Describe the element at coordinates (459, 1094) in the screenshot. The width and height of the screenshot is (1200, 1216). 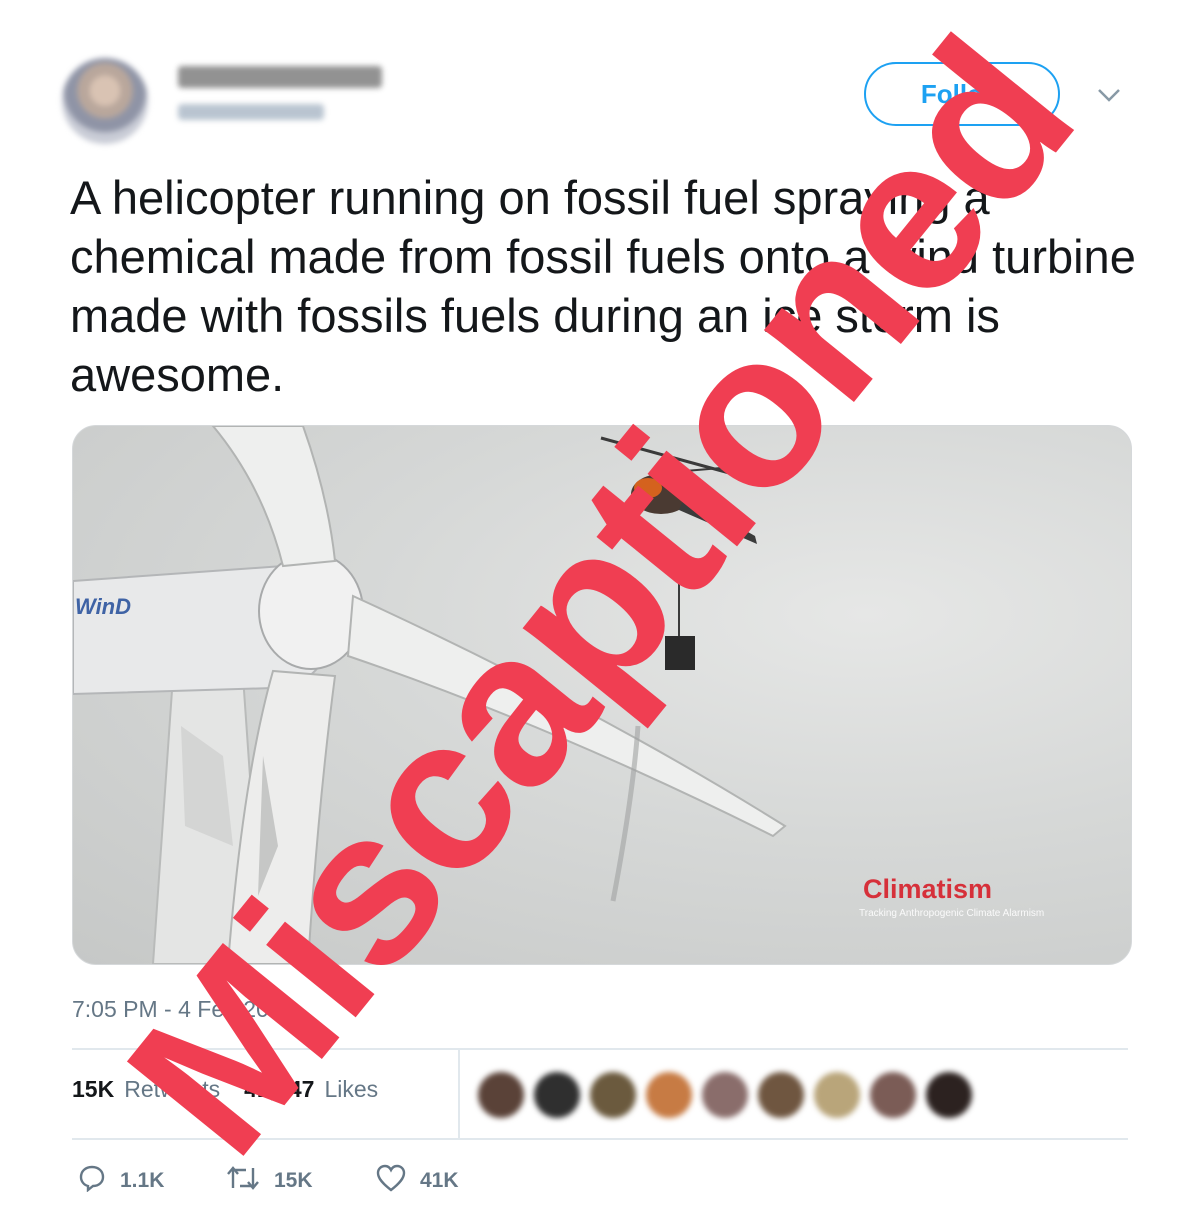
I see `stats-separator` at that location.